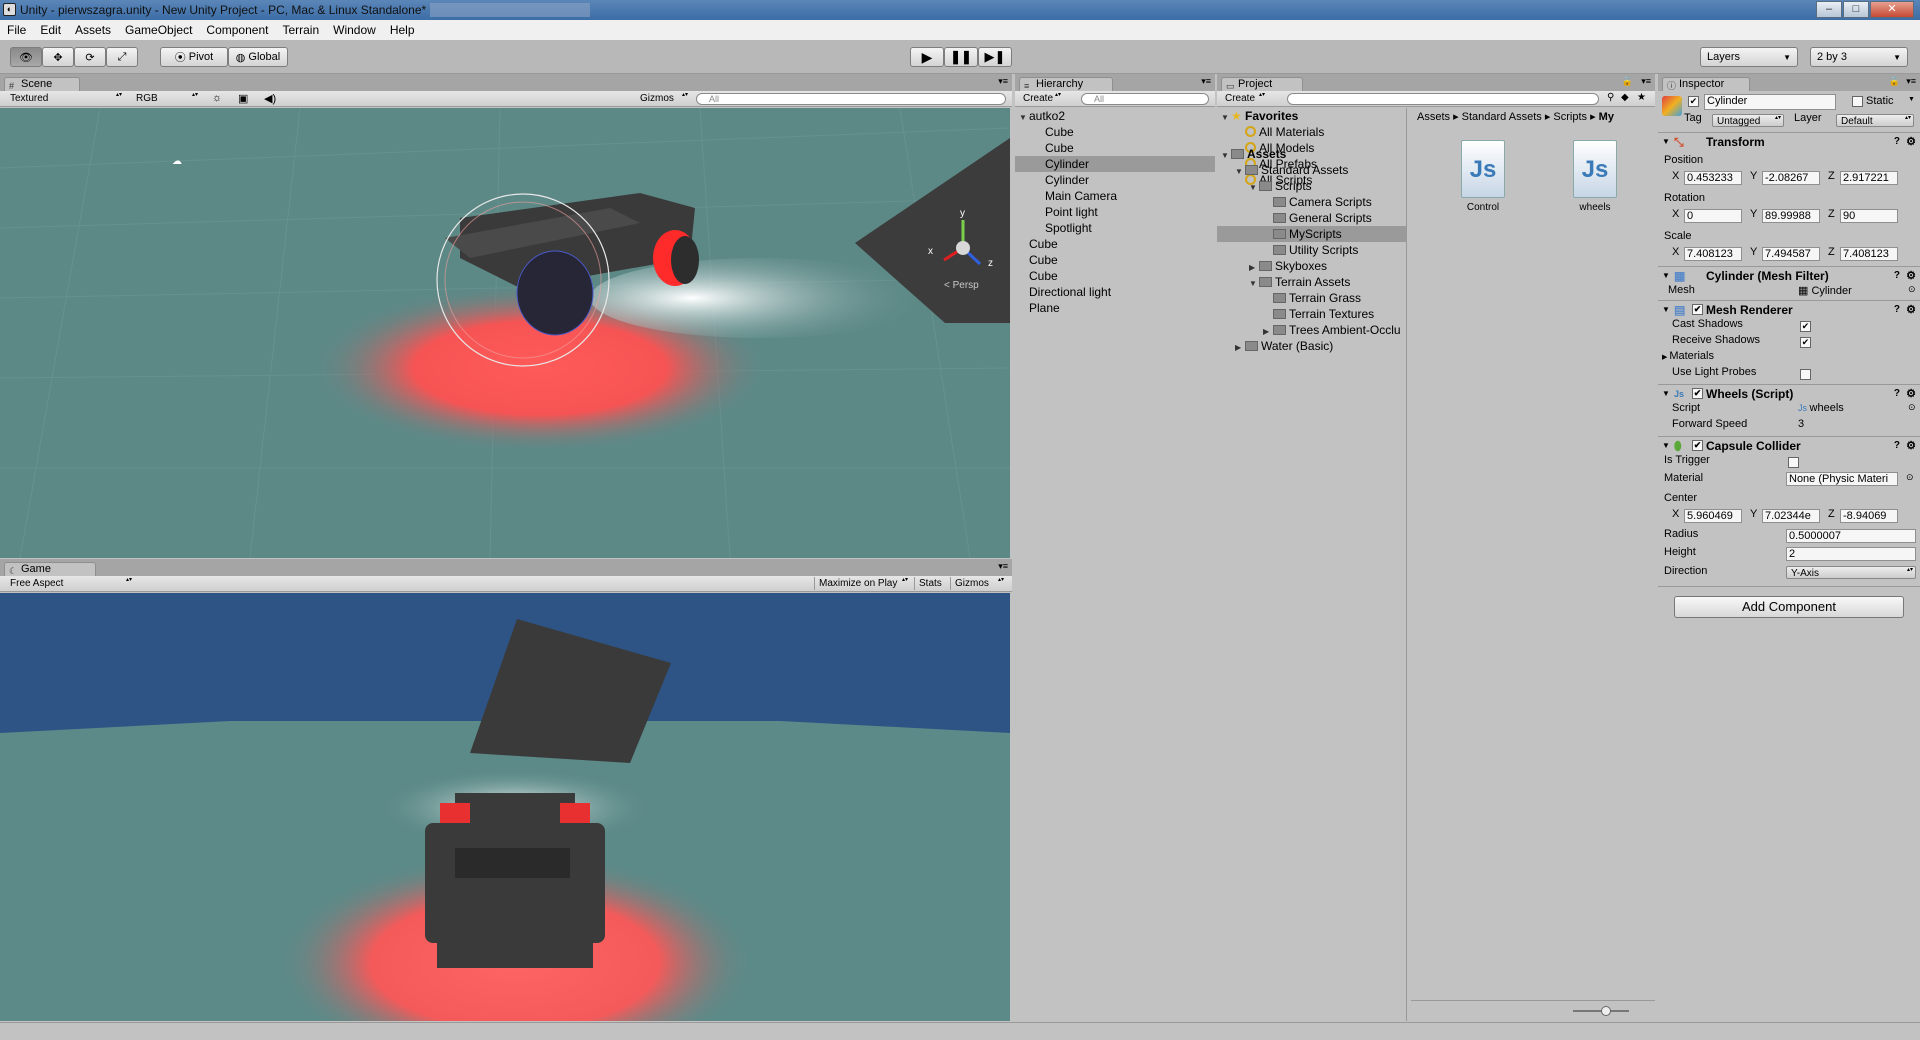  What do you see at coordinates (1805, 342) in the screenshot?
I see `receive-shadows-checkbox: ✔` at bounding box center [1805, 342].